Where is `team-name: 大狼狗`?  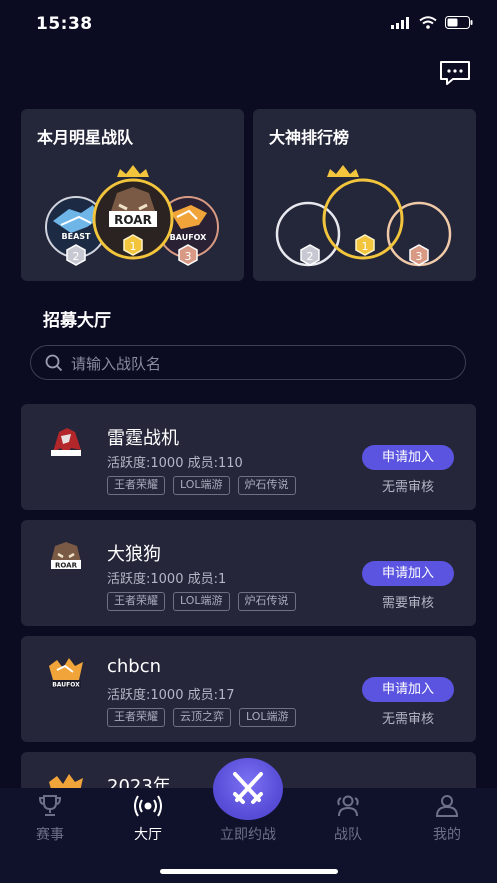 team-name: 大狼狗 is located at coordinates (134, 554).